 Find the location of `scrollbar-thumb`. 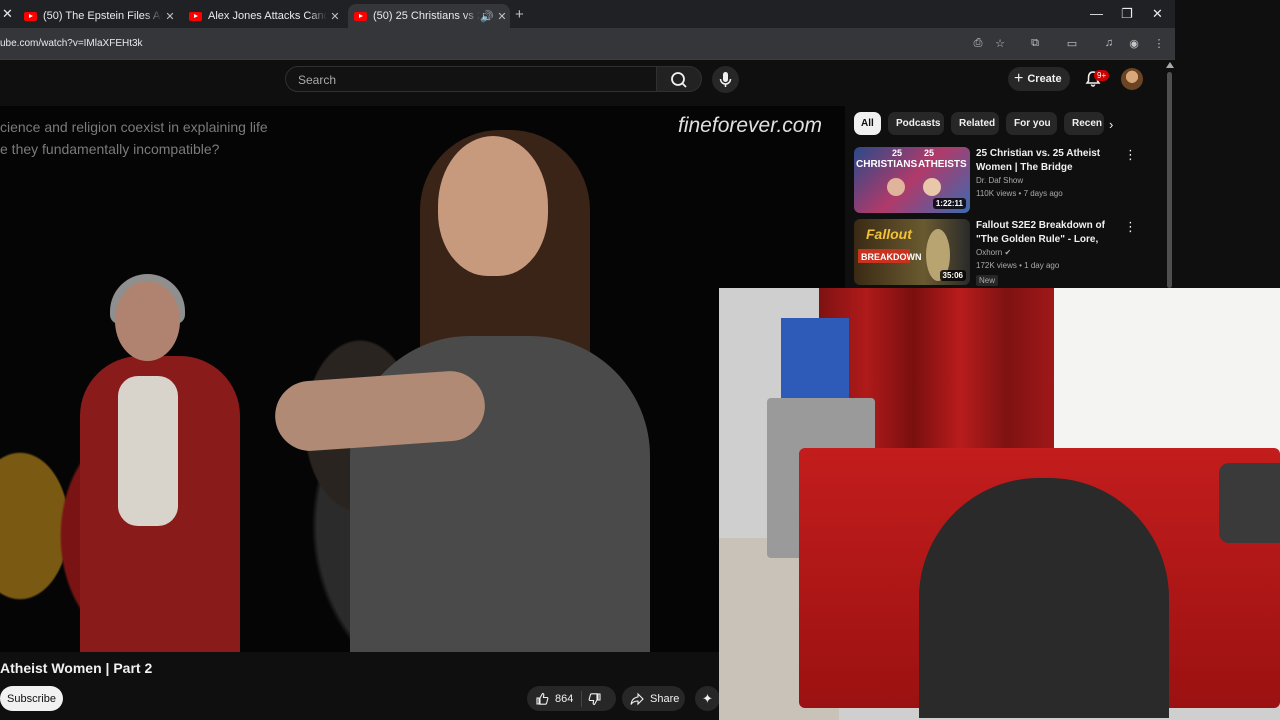

scrollbar-thumb is located at coordinates (1169, 180).